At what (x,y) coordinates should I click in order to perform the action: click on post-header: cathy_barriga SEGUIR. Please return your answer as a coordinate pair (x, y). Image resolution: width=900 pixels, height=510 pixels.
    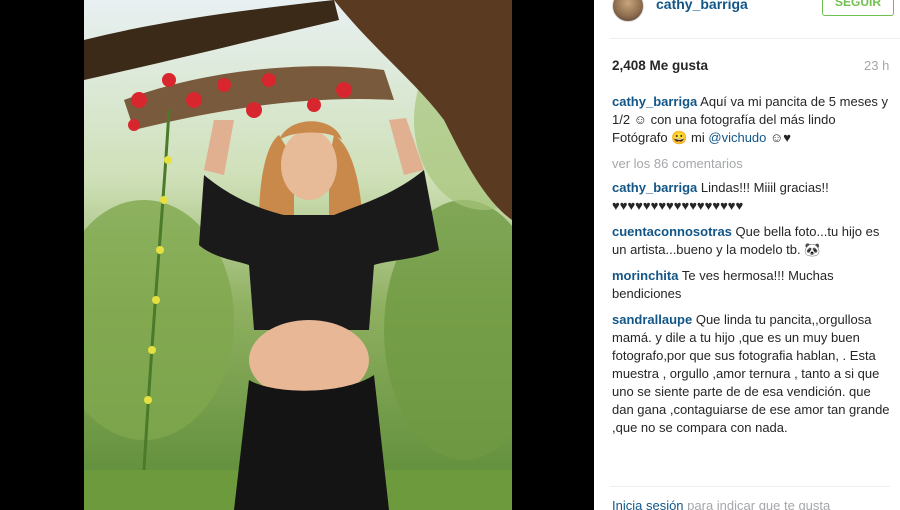
    Looking at the image, I should click on (747, 15).